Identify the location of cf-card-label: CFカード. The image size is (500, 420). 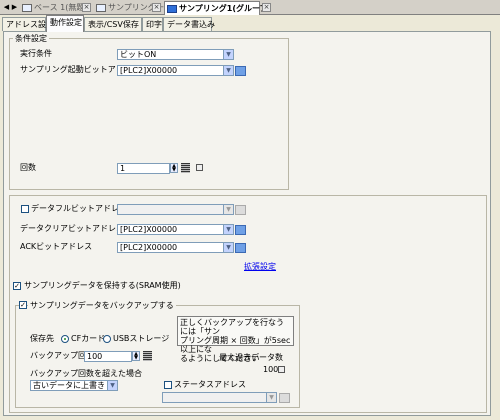
(88, 338).